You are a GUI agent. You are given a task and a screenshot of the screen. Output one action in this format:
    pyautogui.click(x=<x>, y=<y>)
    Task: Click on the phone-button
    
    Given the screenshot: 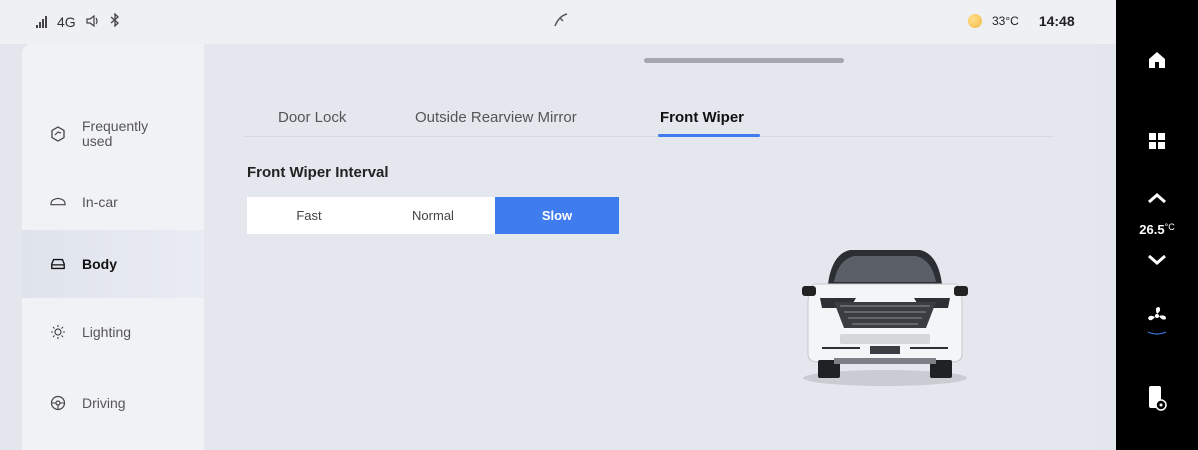 What is the action you would take?
    pyautogui.click(x=1157, y=400)
    